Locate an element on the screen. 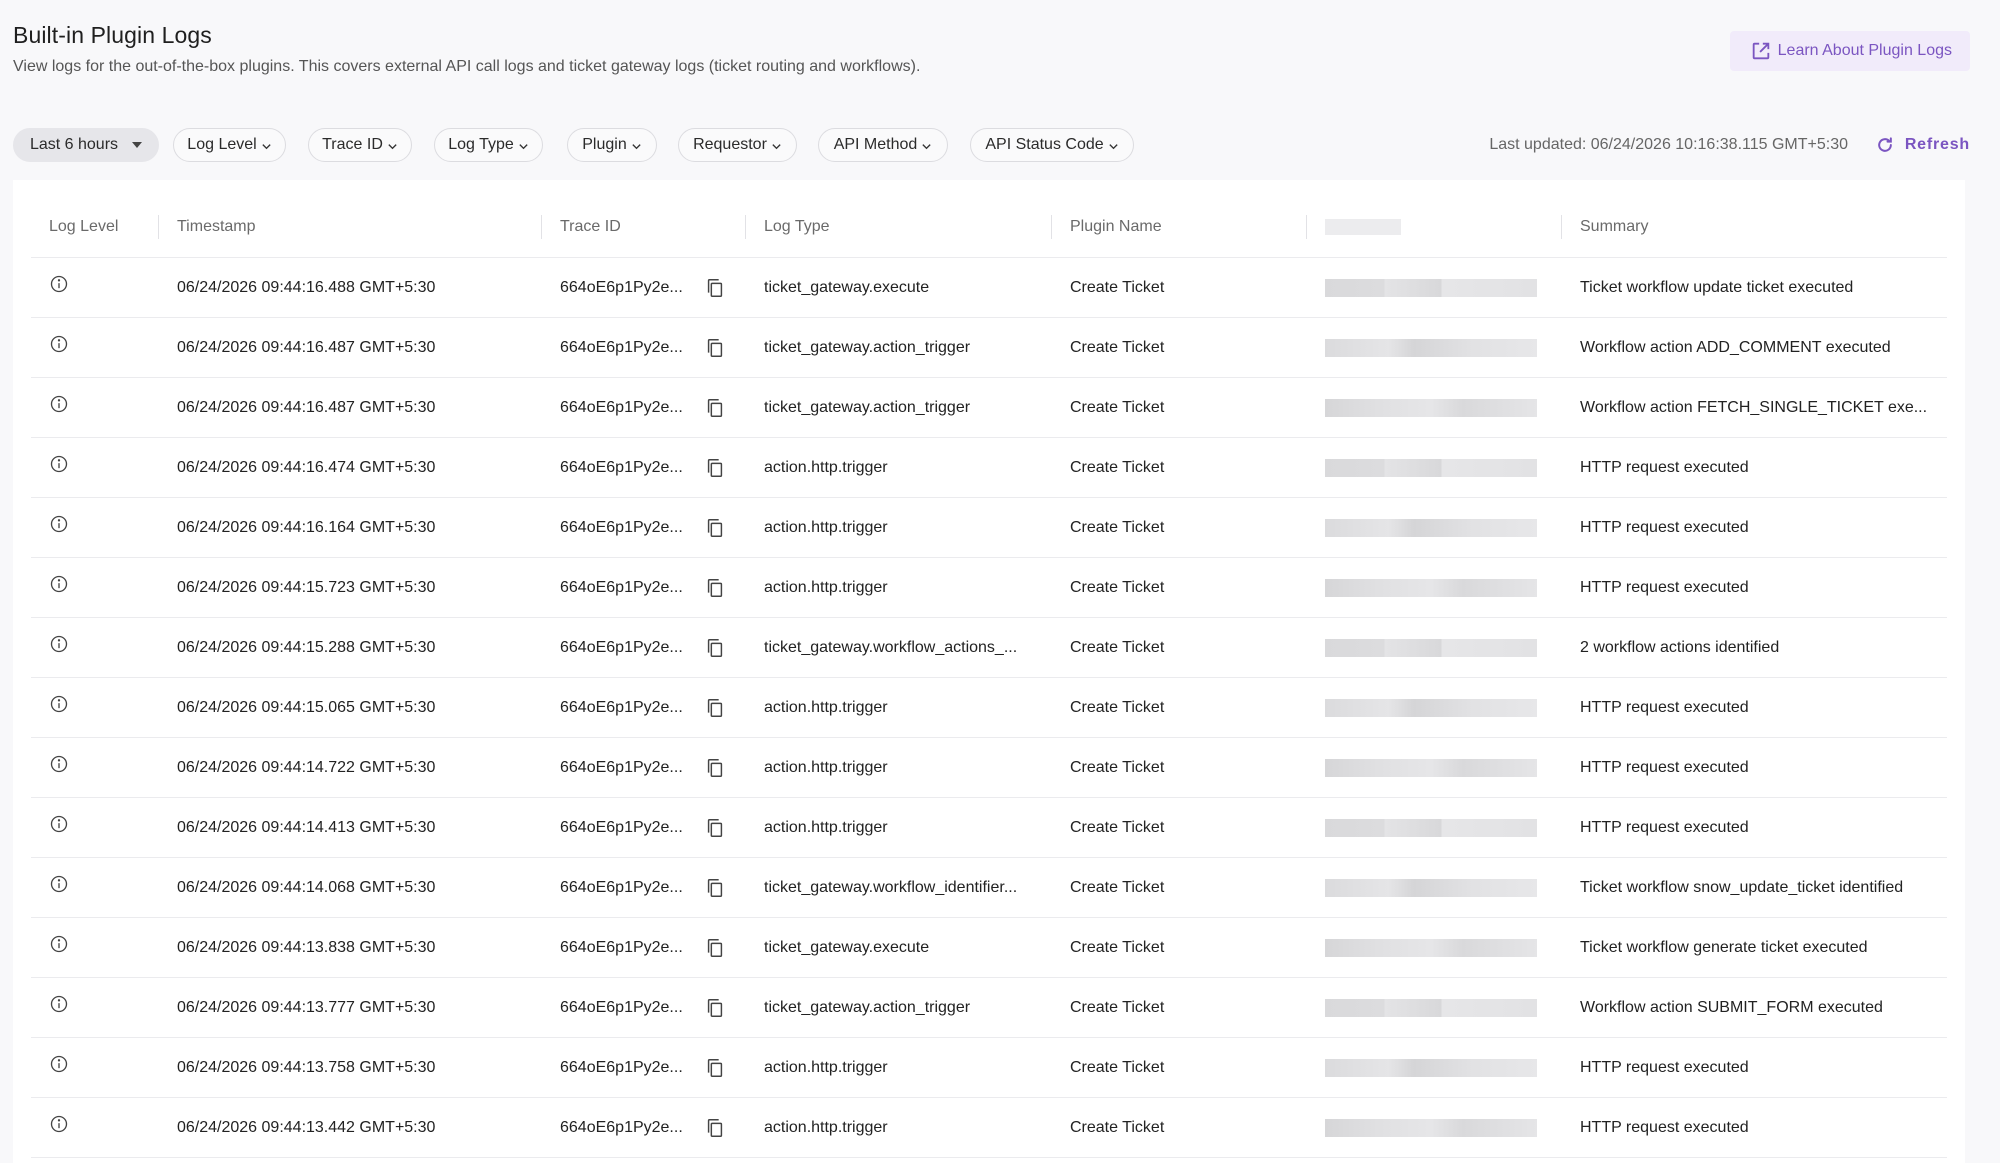 This screenshot has height=1163, width=2000. api-method-filter-label: API Method is located at coordinates (875, 144).